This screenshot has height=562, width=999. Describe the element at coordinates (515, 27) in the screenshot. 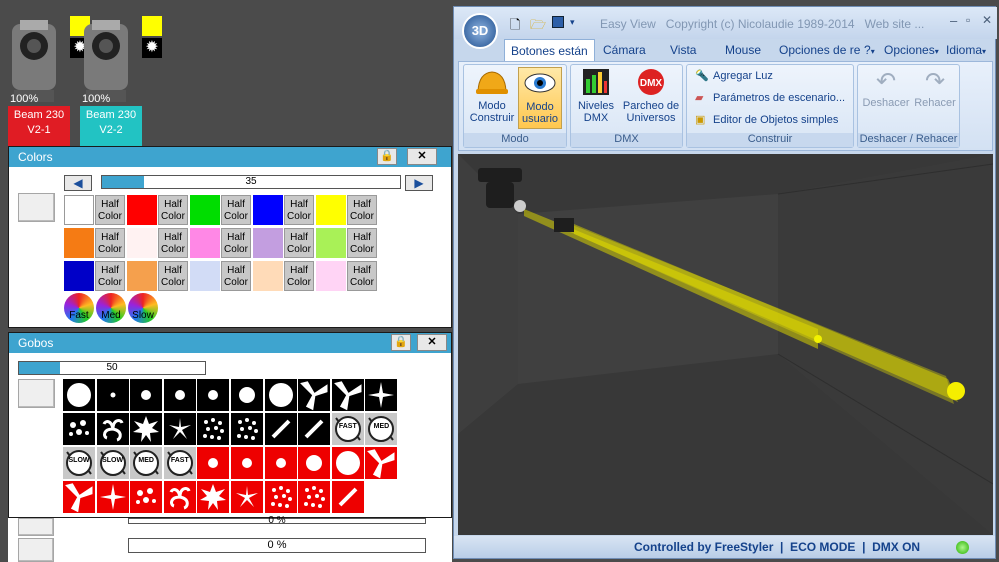

I see `new-file-icon: 🗋` at that location.